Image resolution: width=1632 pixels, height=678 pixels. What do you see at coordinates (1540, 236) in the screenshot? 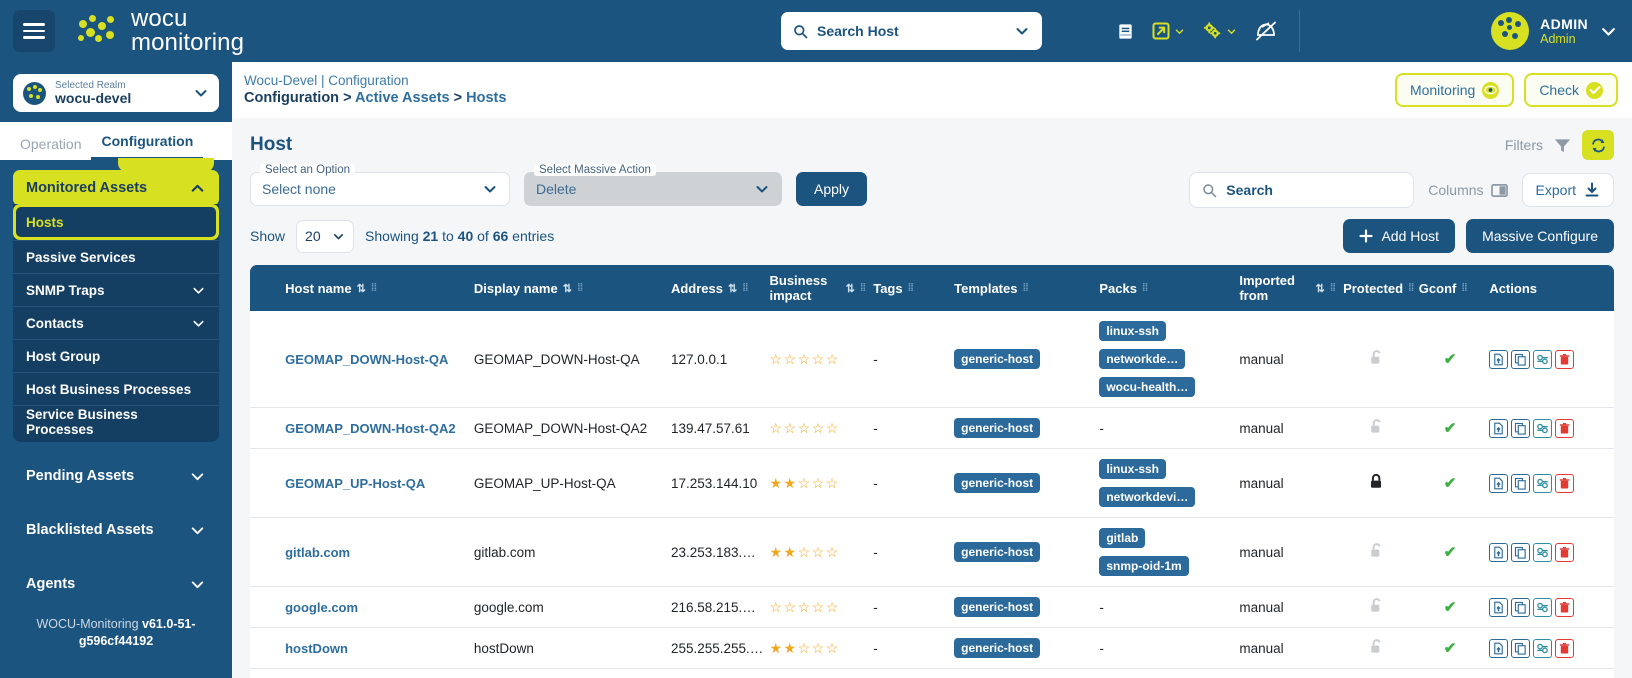
I see `massive-configure-button: Massive Configure` at bounding box center [1540, 236].